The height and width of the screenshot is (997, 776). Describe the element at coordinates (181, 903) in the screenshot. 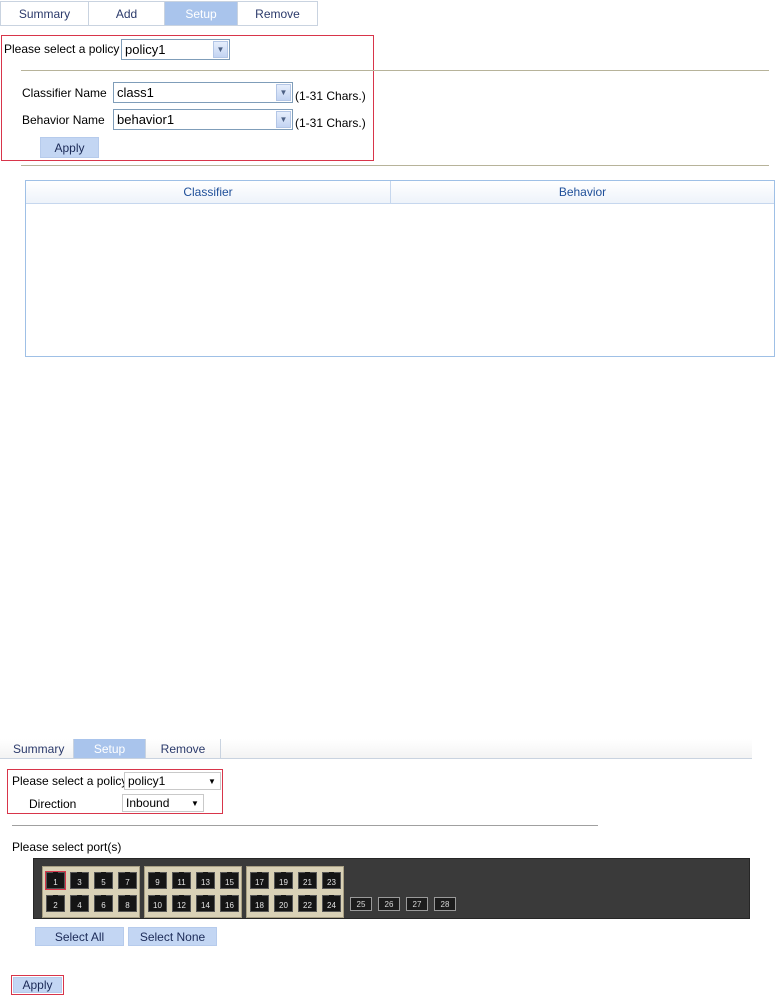

I see `port-12: 12` at that location.